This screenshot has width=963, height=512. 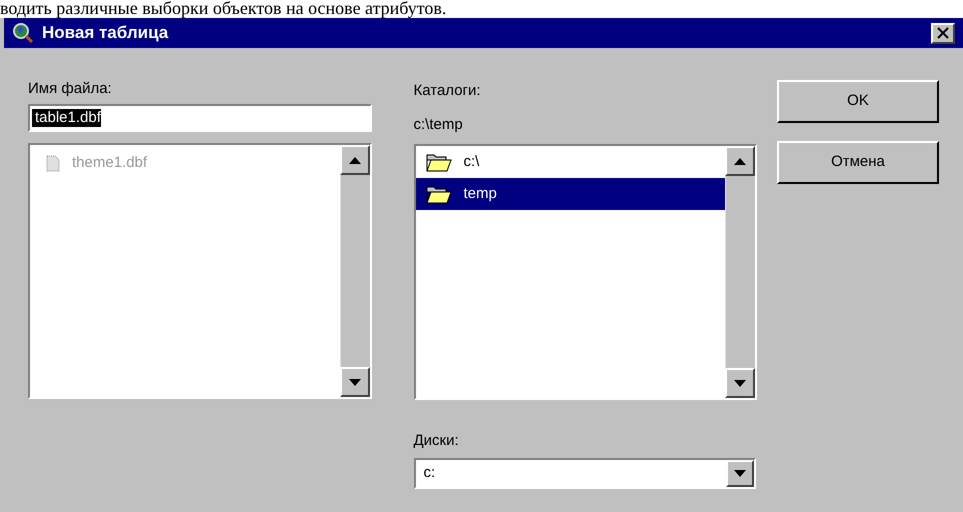 What do you see at coordinates (437, 441) in the screenshot?
I see `field-label: Диски:` at bounding box center [437, 441].